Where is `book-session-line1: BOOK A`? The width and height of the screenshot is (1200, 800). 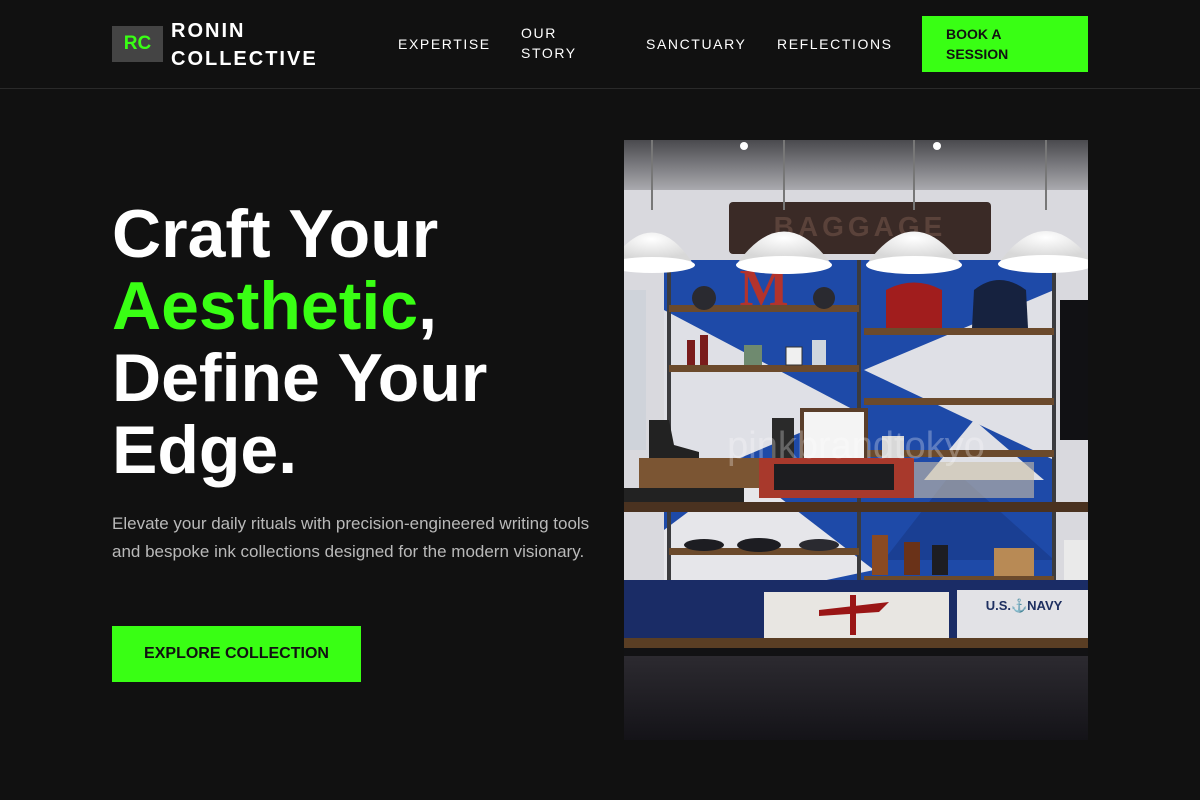
book-session-line1: BOOK A is located at coordinates (974, 34).